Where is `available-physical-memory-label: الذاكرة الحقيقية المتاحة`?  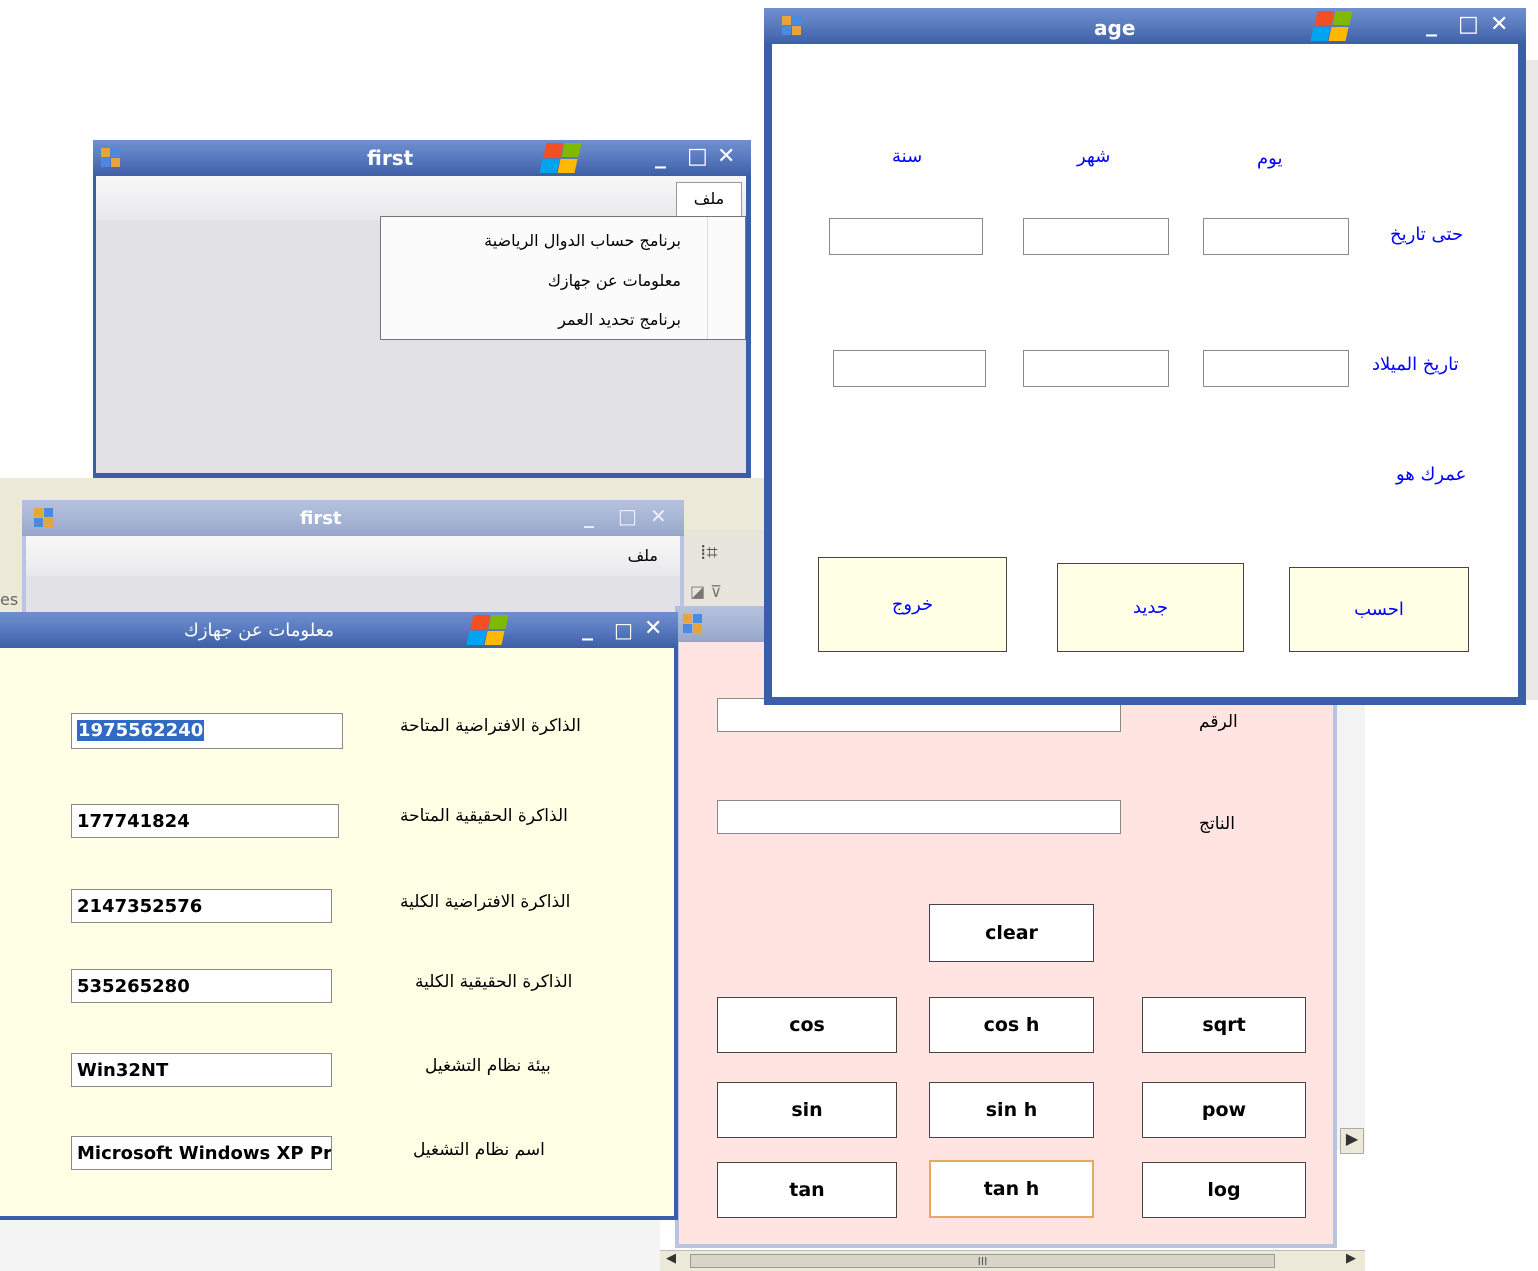 available-physical-memory-label: الذاكرة الحقيقية المتاحة is located at coordinates (484, 816).